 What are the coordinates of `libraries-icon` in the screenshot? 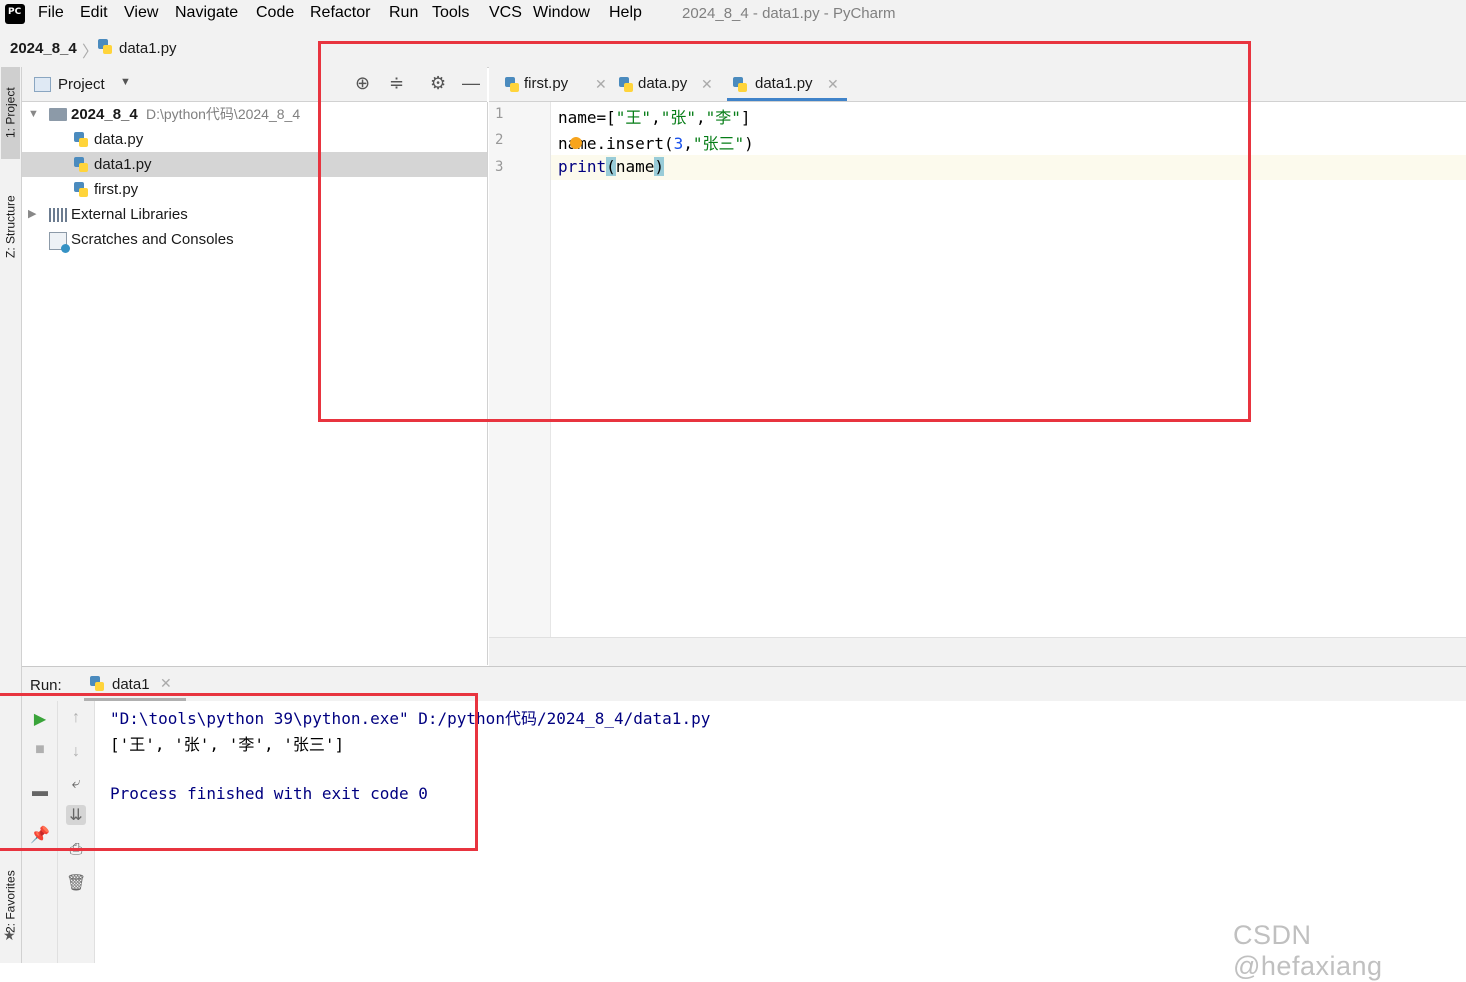 It's located at (58, 215).